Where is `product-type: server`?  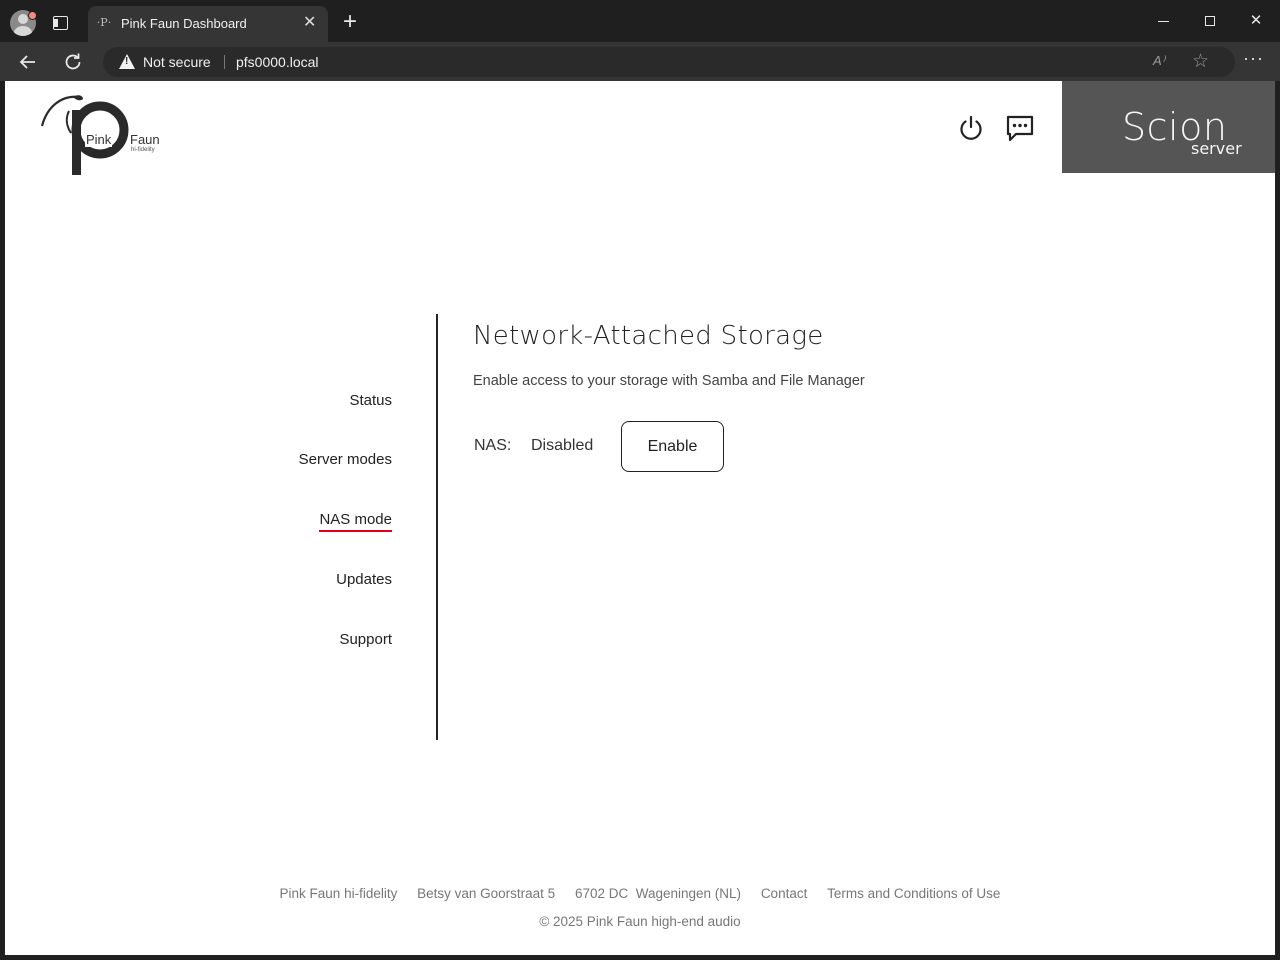 product-type: server is located at coordinates (1216, 148).